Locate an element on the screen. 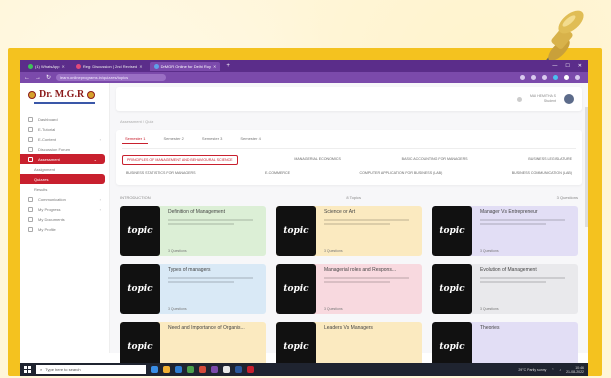  sidebar-item-results: Results is located at coordinates (64, 189).